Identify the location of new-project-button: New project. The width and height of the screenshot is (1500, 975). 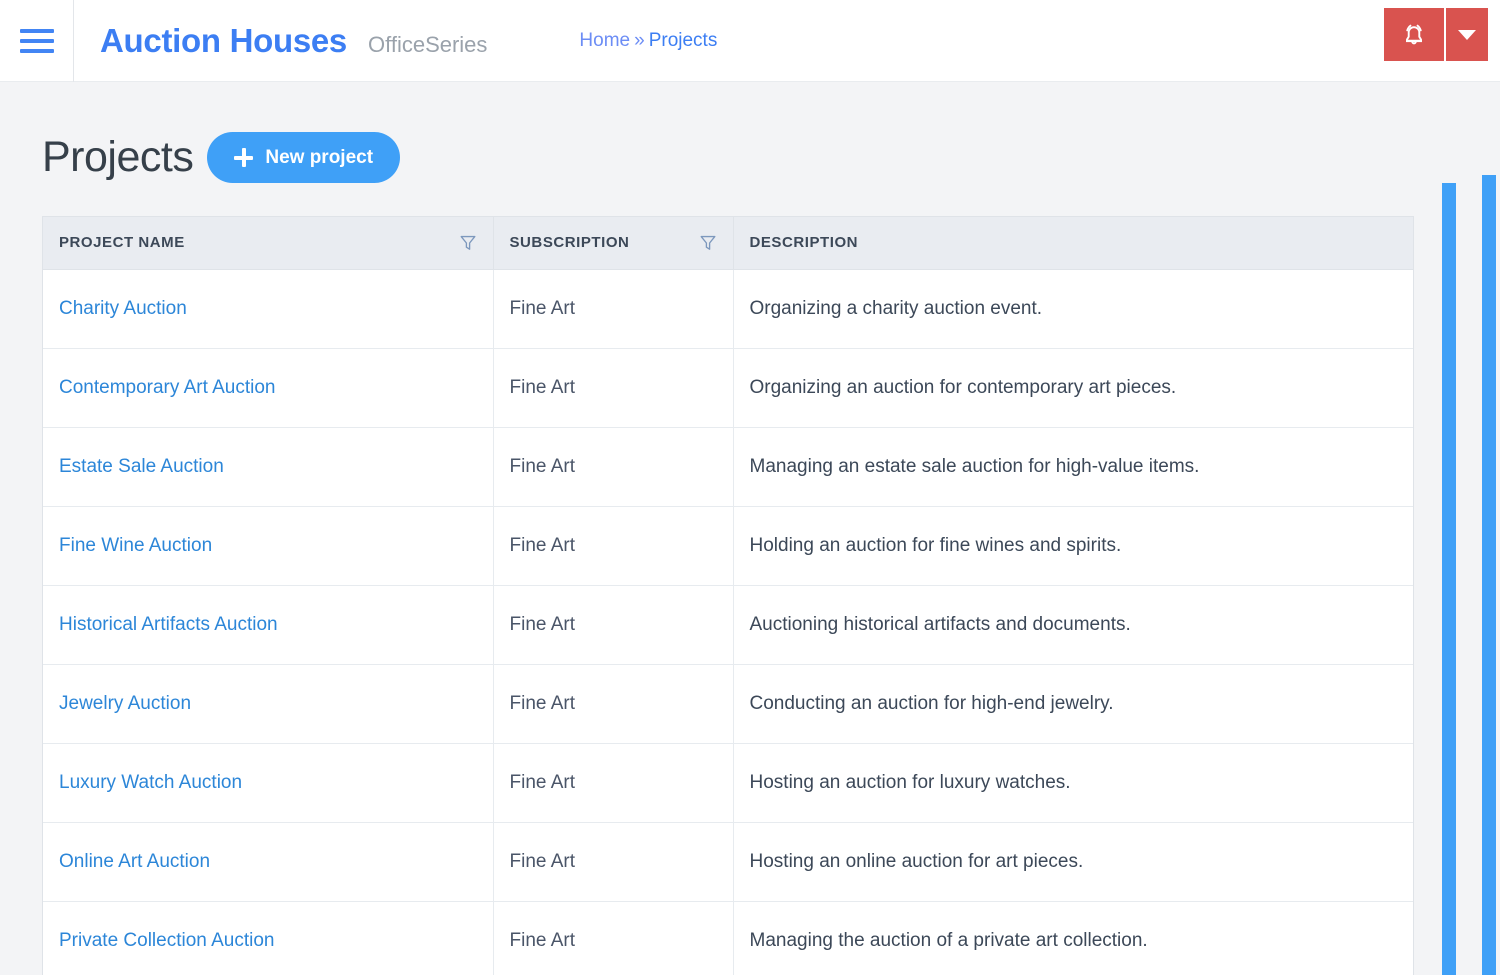
(304, 157).